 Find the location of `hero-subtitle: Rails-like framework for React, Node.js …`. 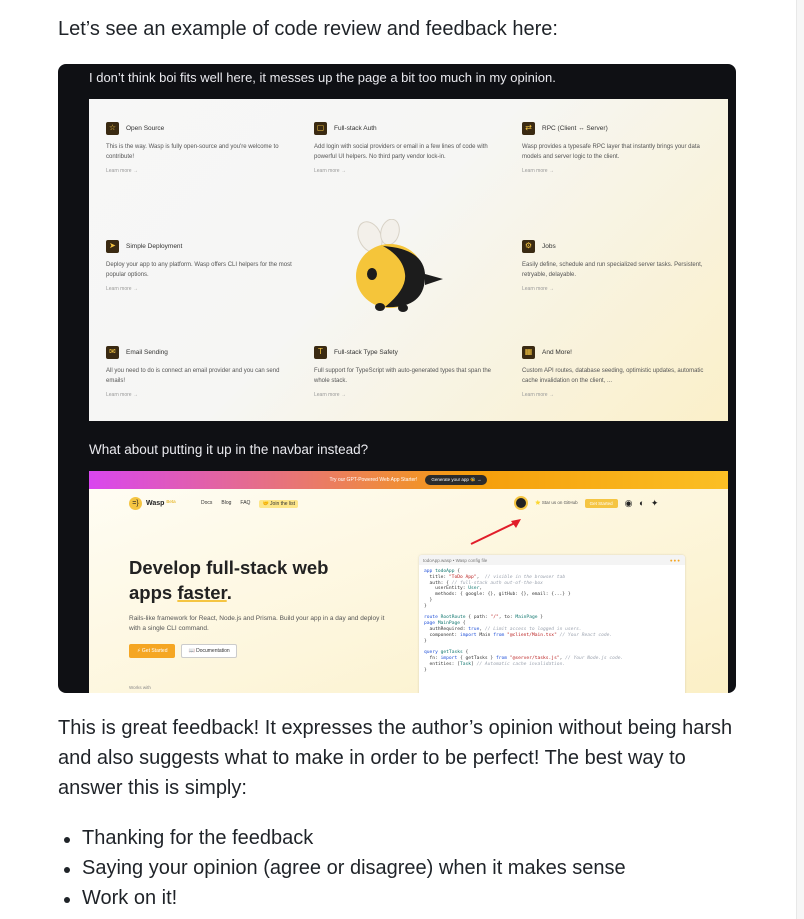

hero-subtitle: Rails-like framework for React, Node.js … is located at coordinates (257, 623).